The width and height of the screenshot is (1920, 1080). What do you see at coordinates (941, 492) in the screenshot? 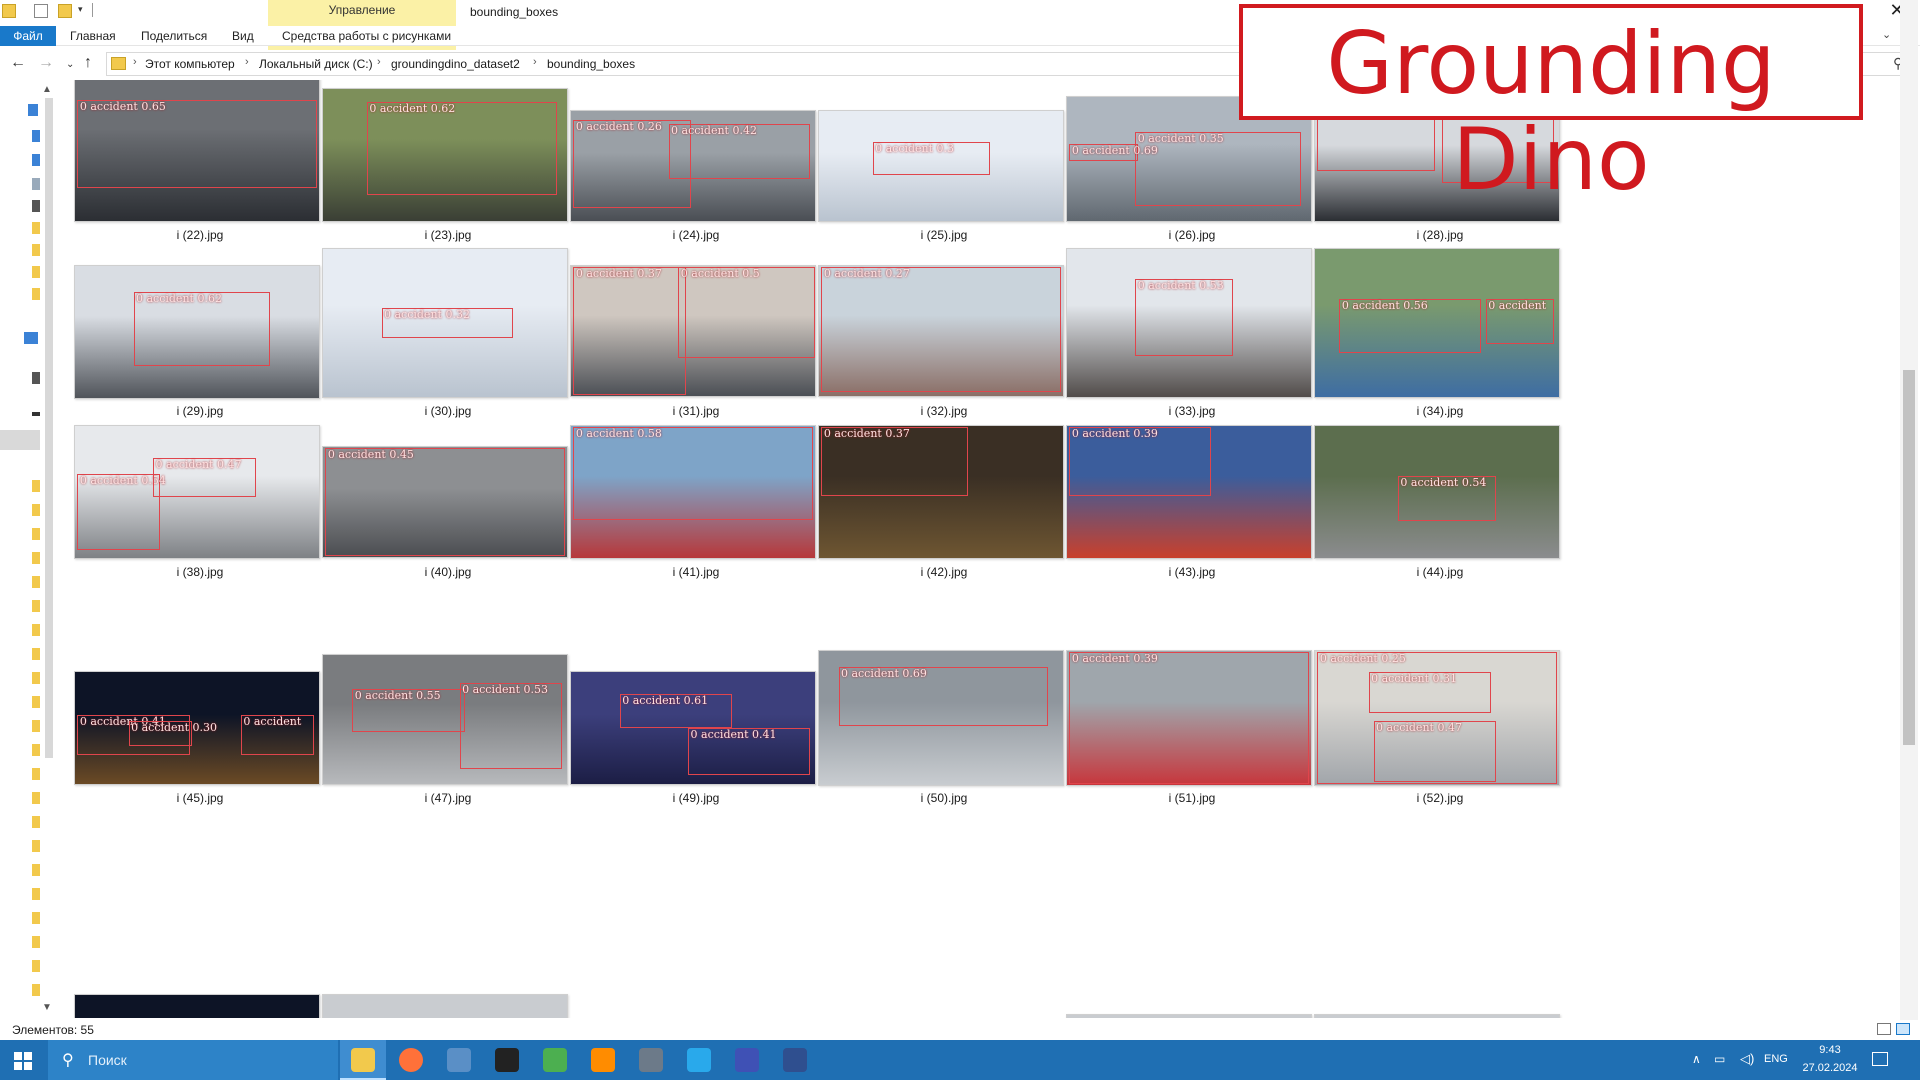
I see `image-thumbnail: 0 accident 0.37` at bounding box center [941, 492].